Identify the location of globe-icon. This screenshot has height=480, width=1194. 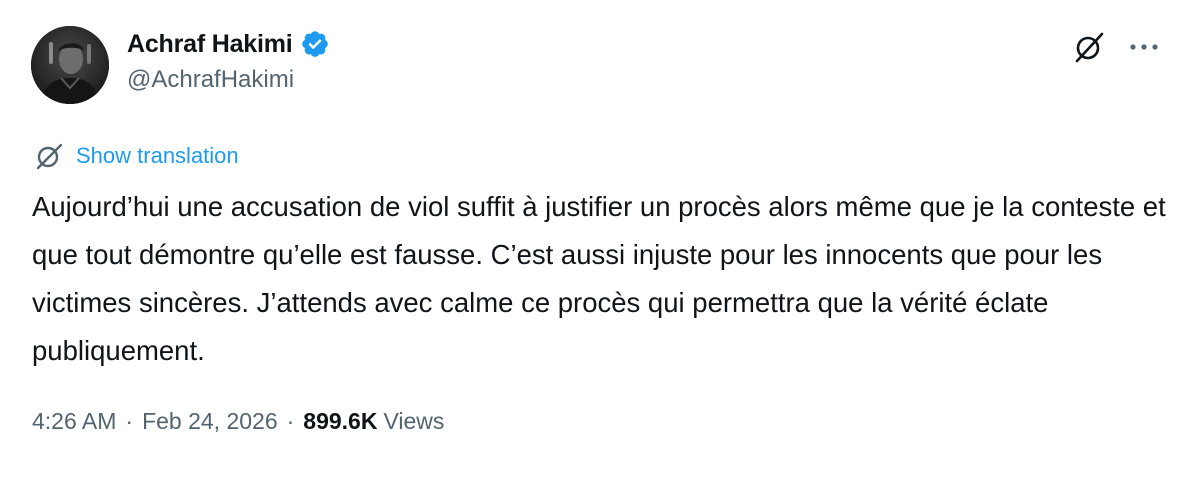
(49, 156).